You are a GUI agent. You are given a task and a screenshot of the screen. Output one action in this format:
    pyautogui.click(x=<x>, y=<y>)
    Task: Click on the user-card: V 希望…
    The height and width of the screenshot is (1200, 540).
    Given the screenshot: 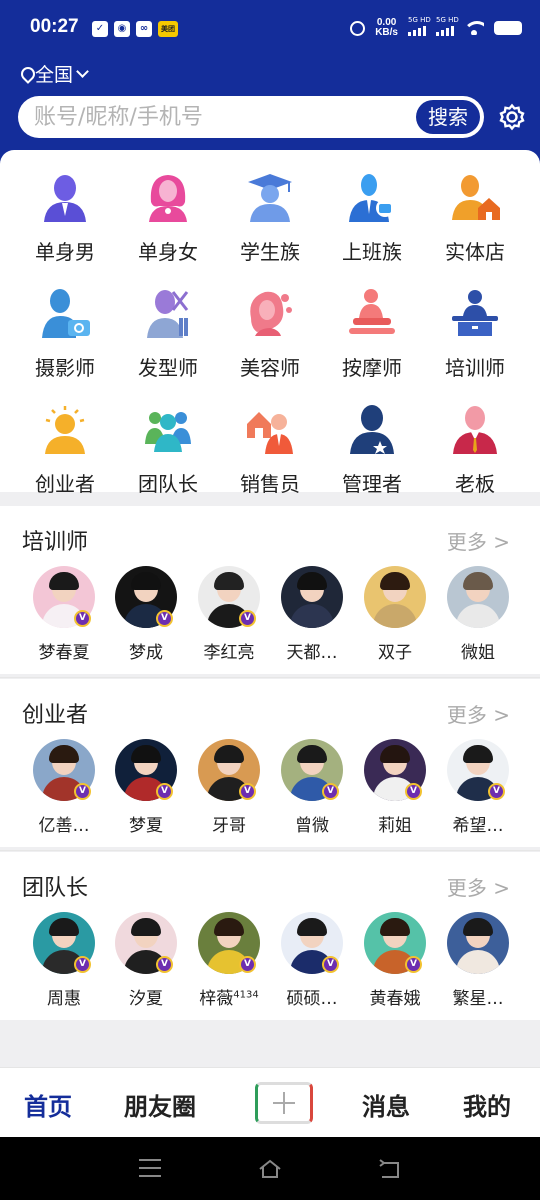 What is the action you would take?
    pyautogui.click(x=478, y=787)
    